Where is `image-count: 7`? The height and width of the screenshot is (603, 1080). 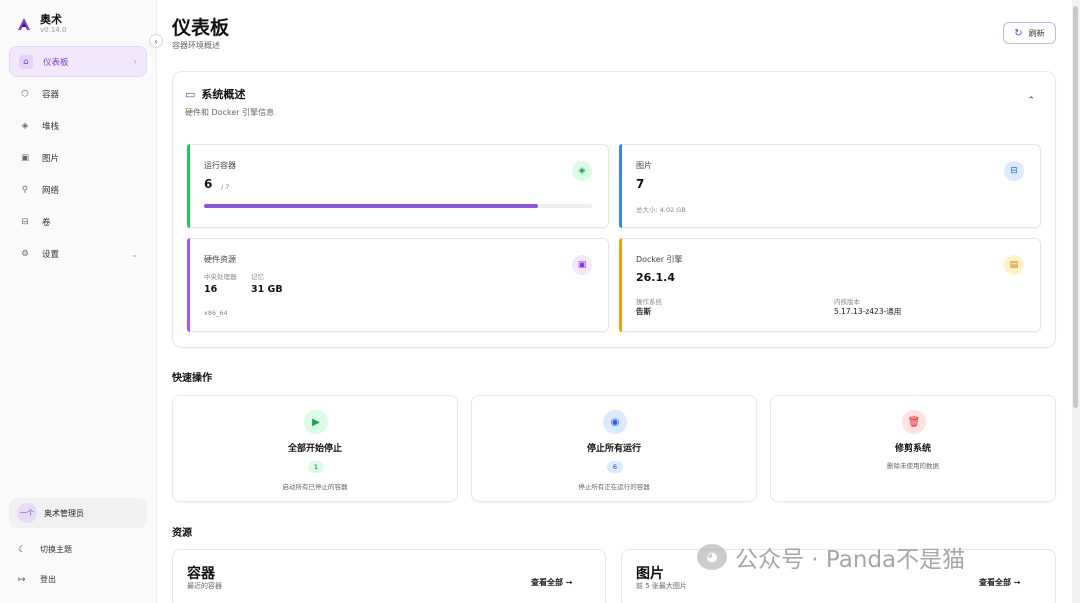 image-count: 7 is located at coordinates (640, 184).